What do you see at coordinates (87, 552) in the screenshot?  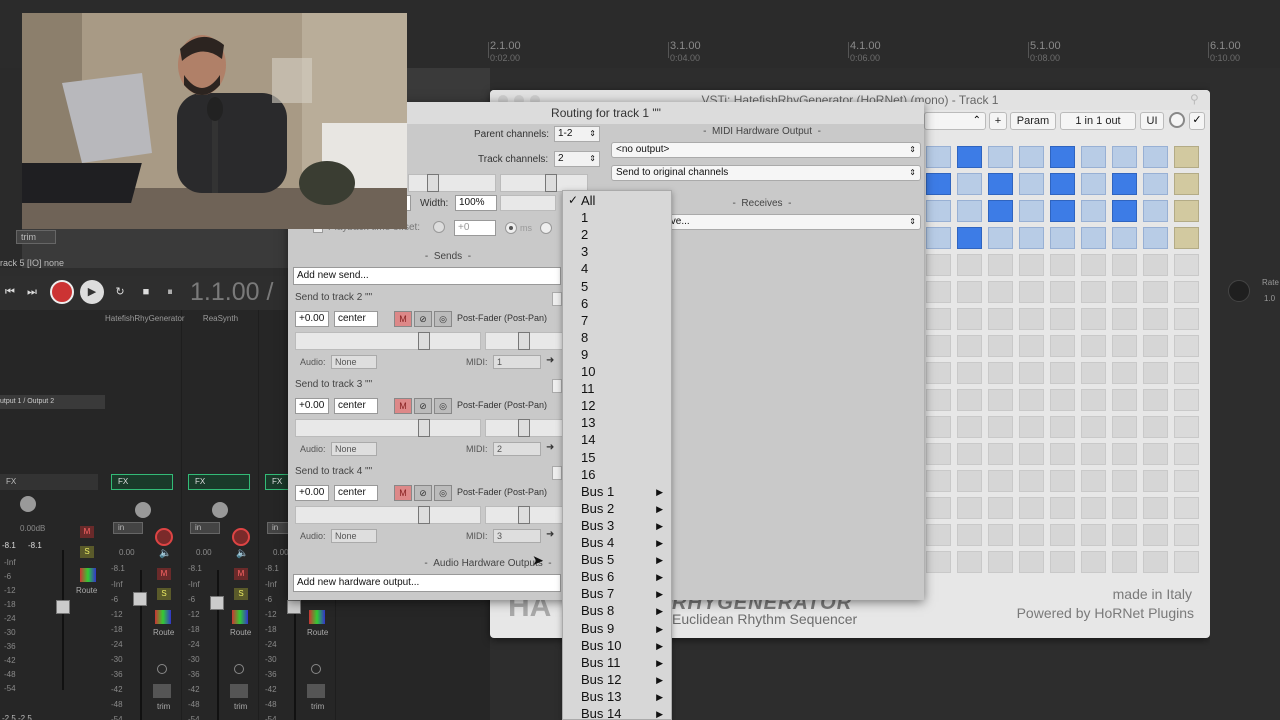 I see `master-solo-button: S` at bounding box center [87, 552].